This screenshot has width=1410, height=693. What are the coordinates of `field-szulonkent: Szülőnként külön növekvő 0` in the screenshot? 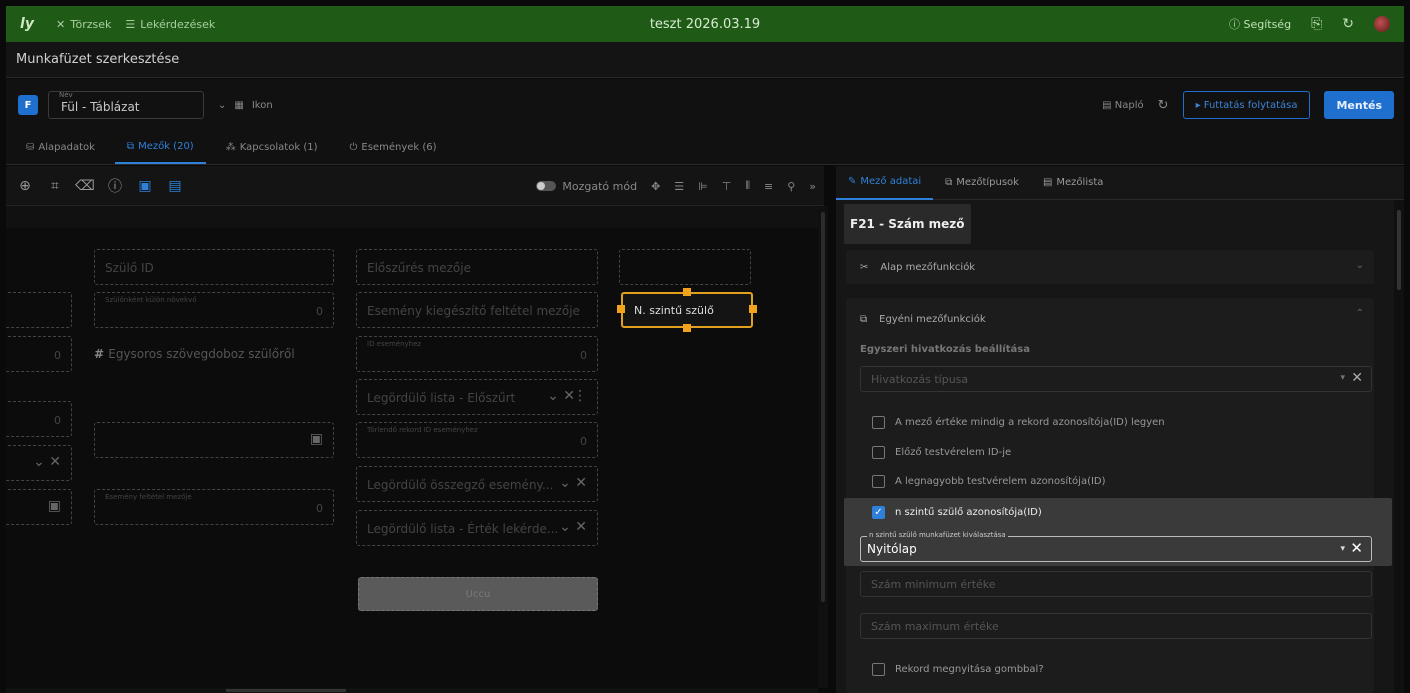 It's located at (214, 310).